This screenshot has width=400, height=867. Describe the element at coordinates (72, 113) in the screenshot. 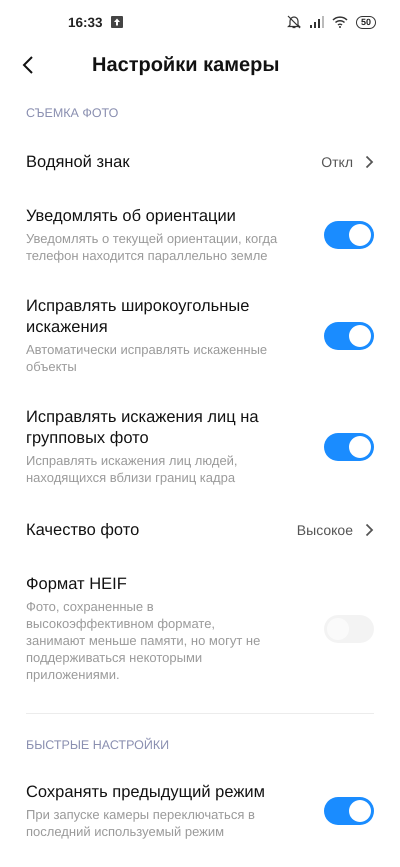

I see `section-title: СЪЕМКА ФОТО` at that location.